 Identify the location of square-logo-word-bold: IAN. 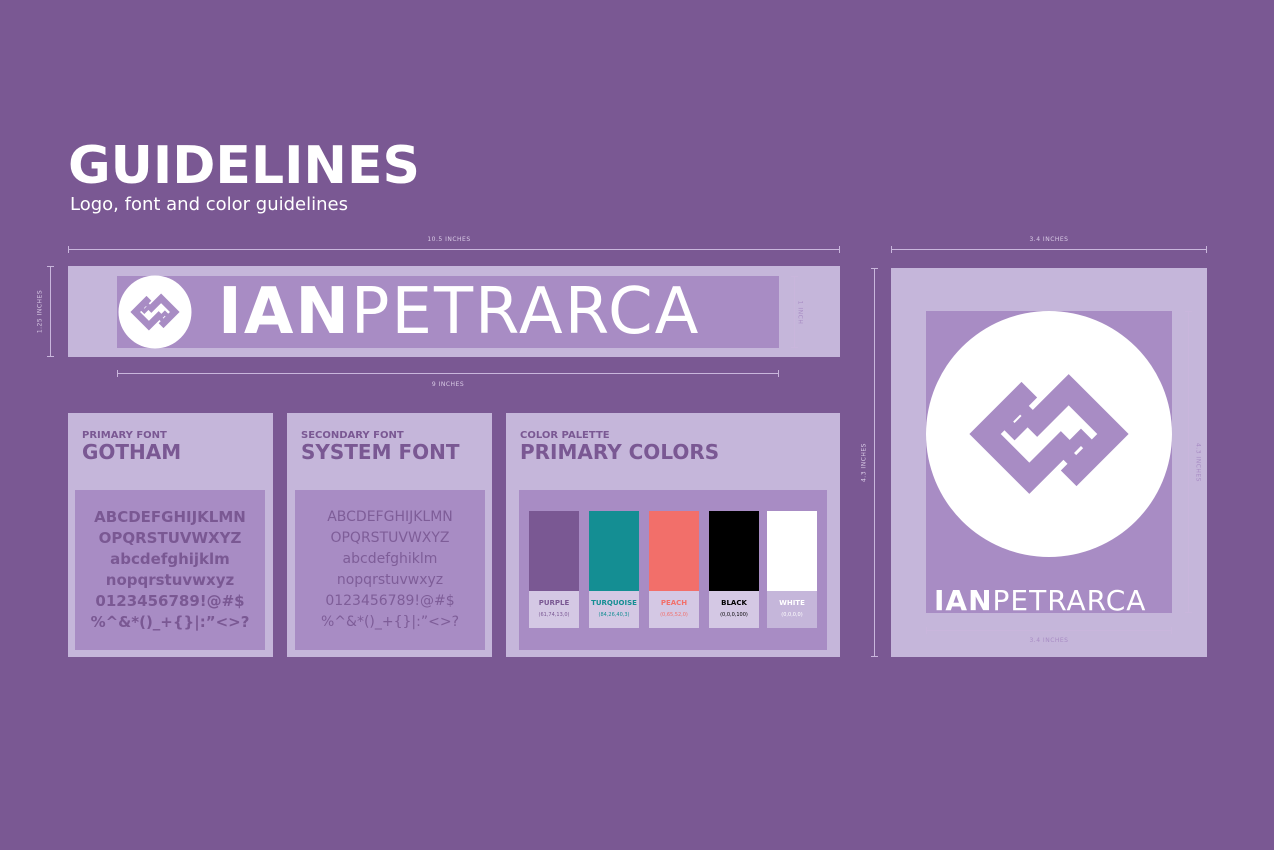
(963, 600).